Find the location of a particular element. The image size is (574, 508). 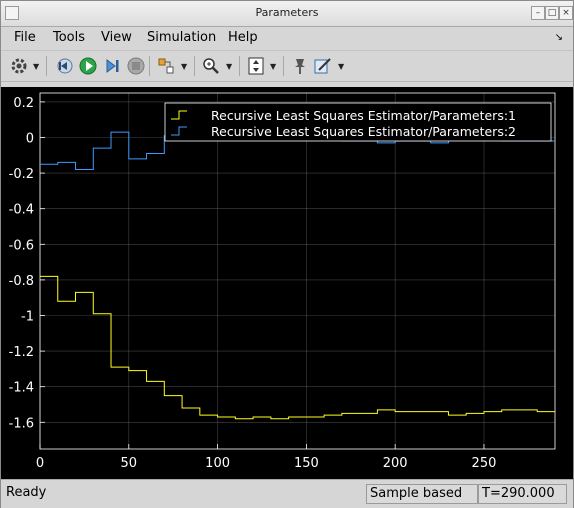

y-tick-label: -0.2 is located at coordinates (21, 174).